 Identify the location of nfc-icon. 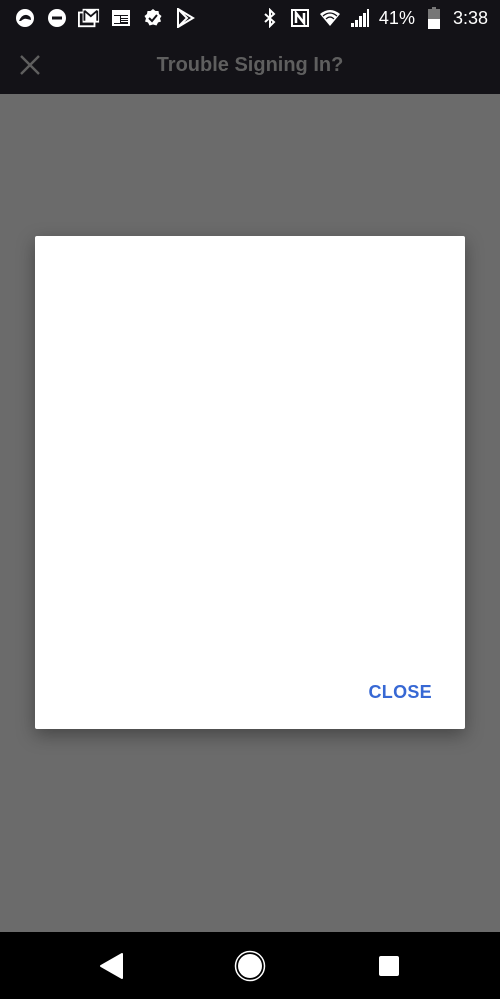
(300, 18).